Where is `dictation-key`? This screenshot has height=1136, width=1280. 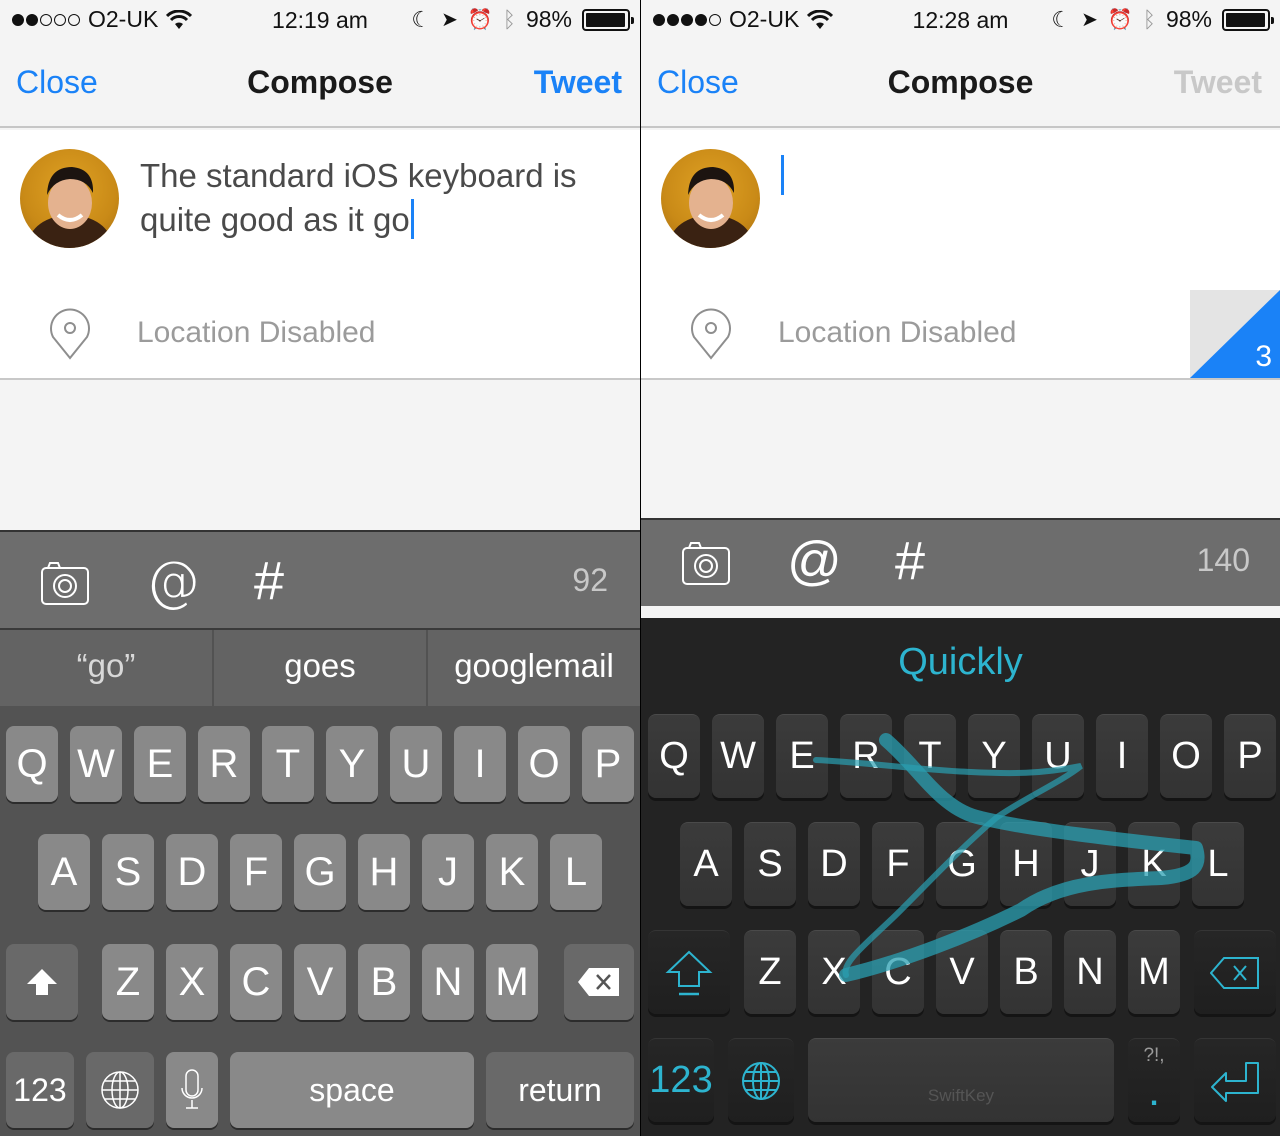
dictation-key is located at coordinates (192, 1090).